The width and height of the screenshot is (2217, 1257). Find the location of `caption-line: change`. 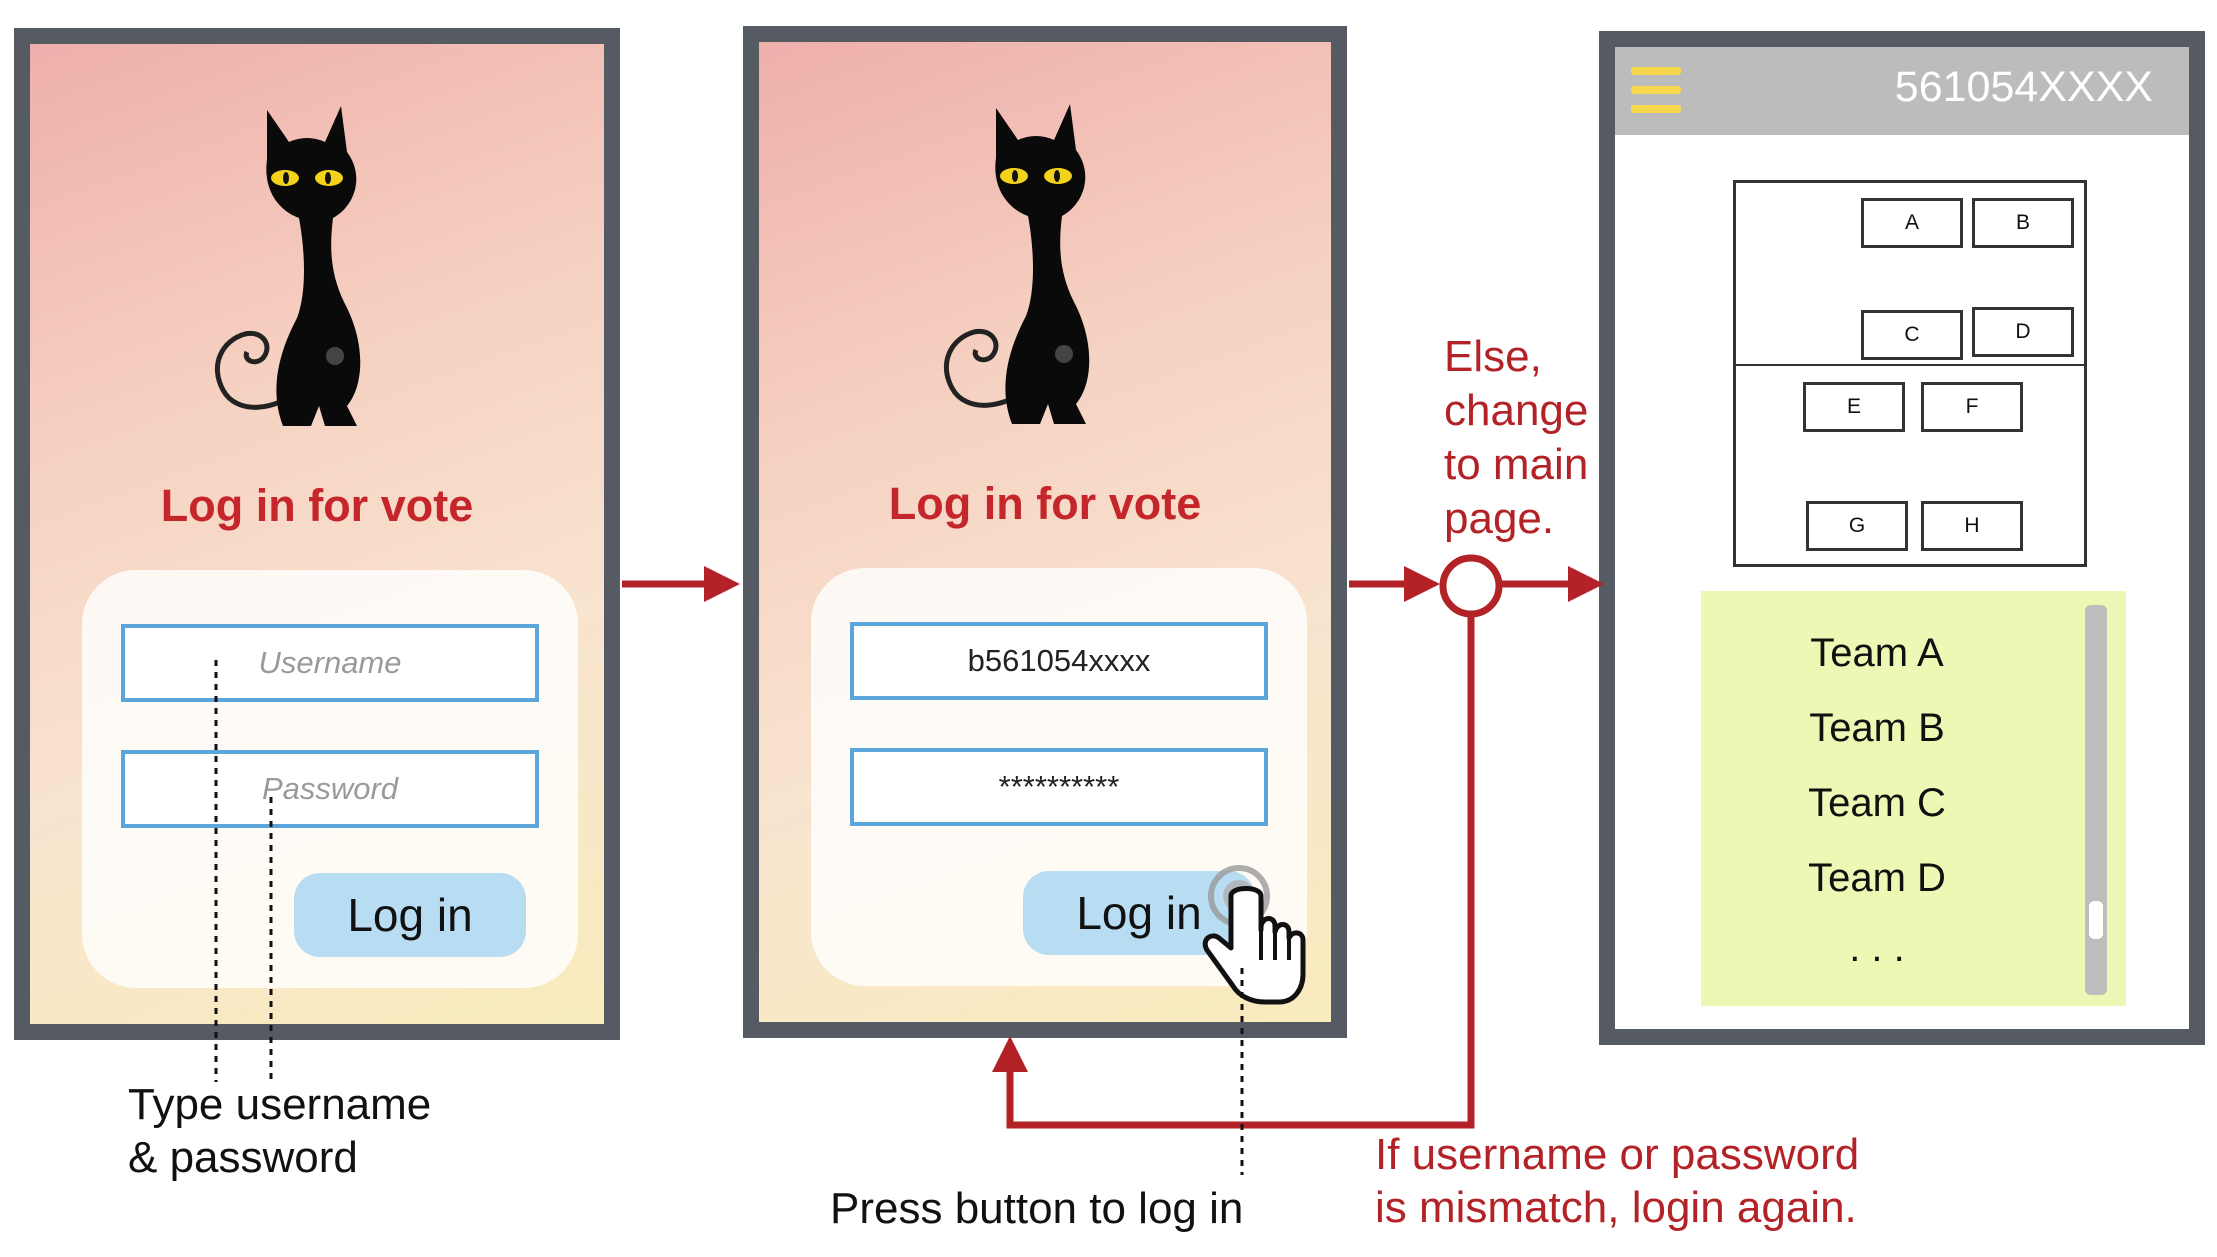

caption-line: change is located at coordinates (1516, 410).